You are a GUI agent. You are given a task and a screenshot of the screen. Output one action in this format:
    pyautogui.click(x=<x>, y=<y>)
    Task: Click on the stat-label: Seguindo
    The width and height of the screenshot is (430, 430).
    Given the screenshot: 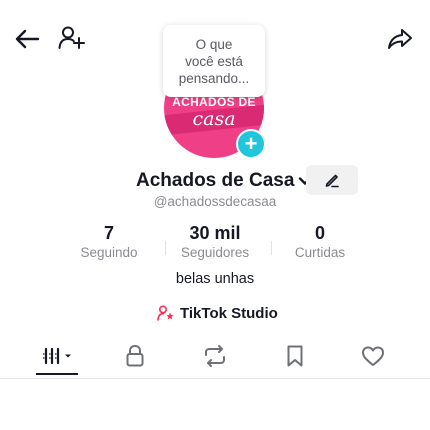 What is the action you would take?
    pyautogui.click(x=109, y=252)
    